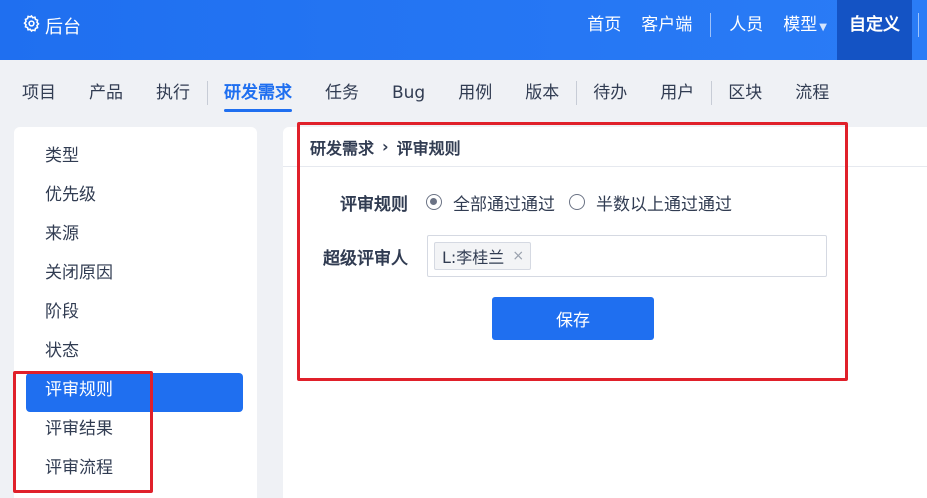 This screenshot has width=927, height=498. Describe the element at coordinates (800, 25) in the screenshot. I see `nav-model-label: 模型` at that location.